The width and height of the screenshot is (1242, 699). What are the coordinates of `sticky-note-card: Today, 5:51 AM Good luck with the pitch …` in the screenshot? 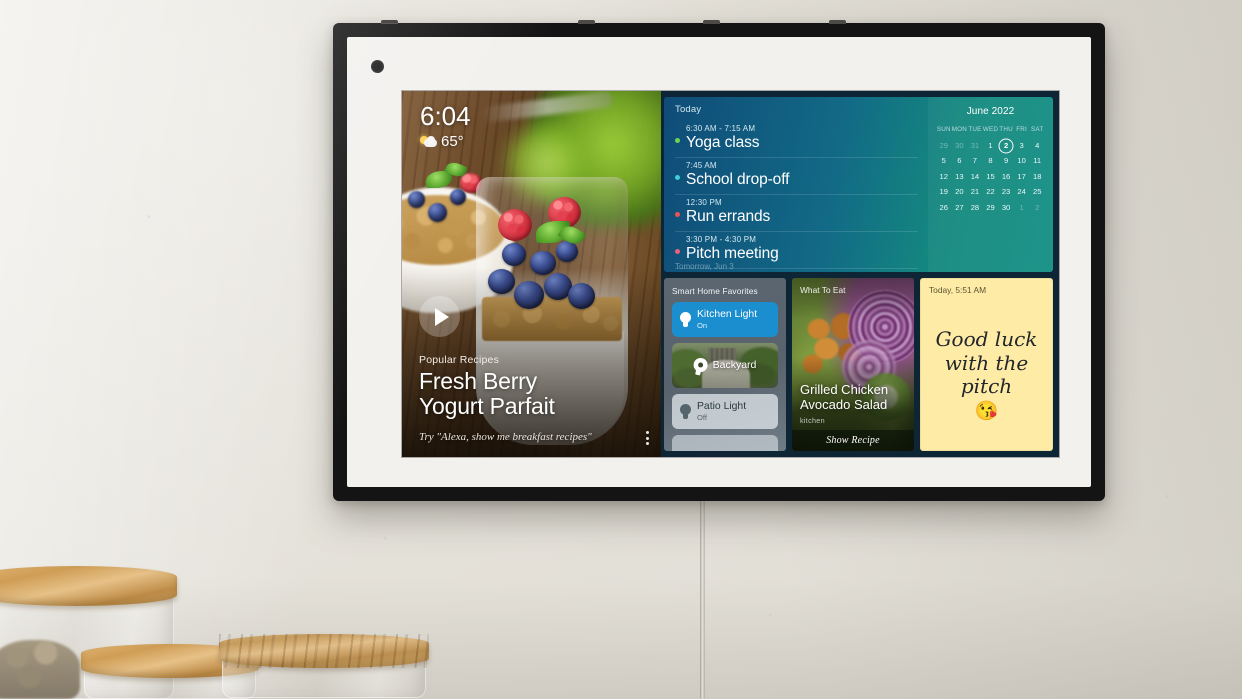 It's located at (986, 364).